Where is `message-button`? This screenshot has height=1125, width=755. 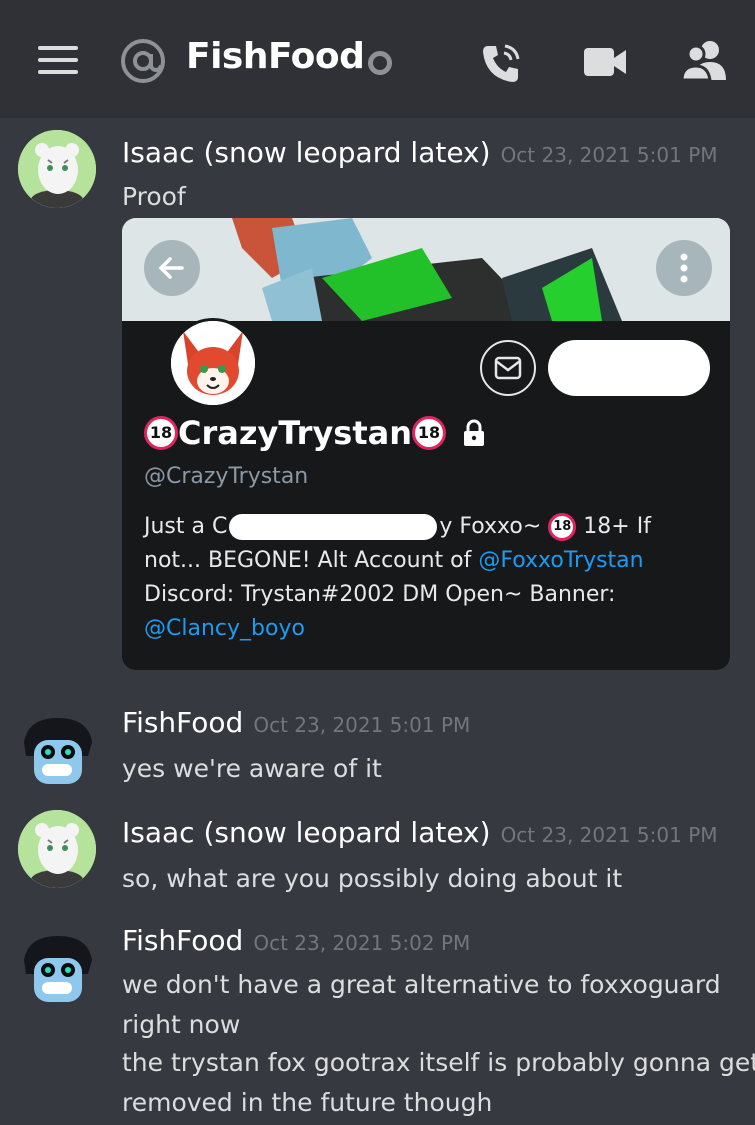
message-button is located at coordinates (508, 368).